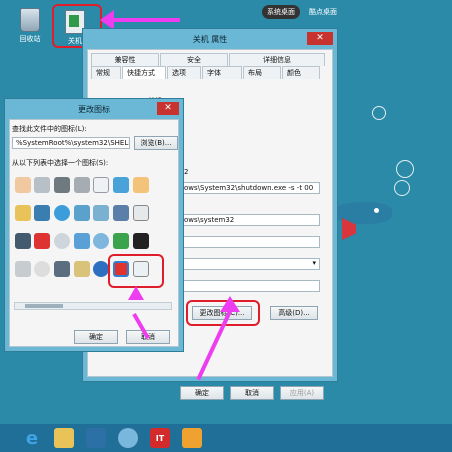 This screenshot has width=452, height=452. I want to click on search-icon, so click(101, 241).